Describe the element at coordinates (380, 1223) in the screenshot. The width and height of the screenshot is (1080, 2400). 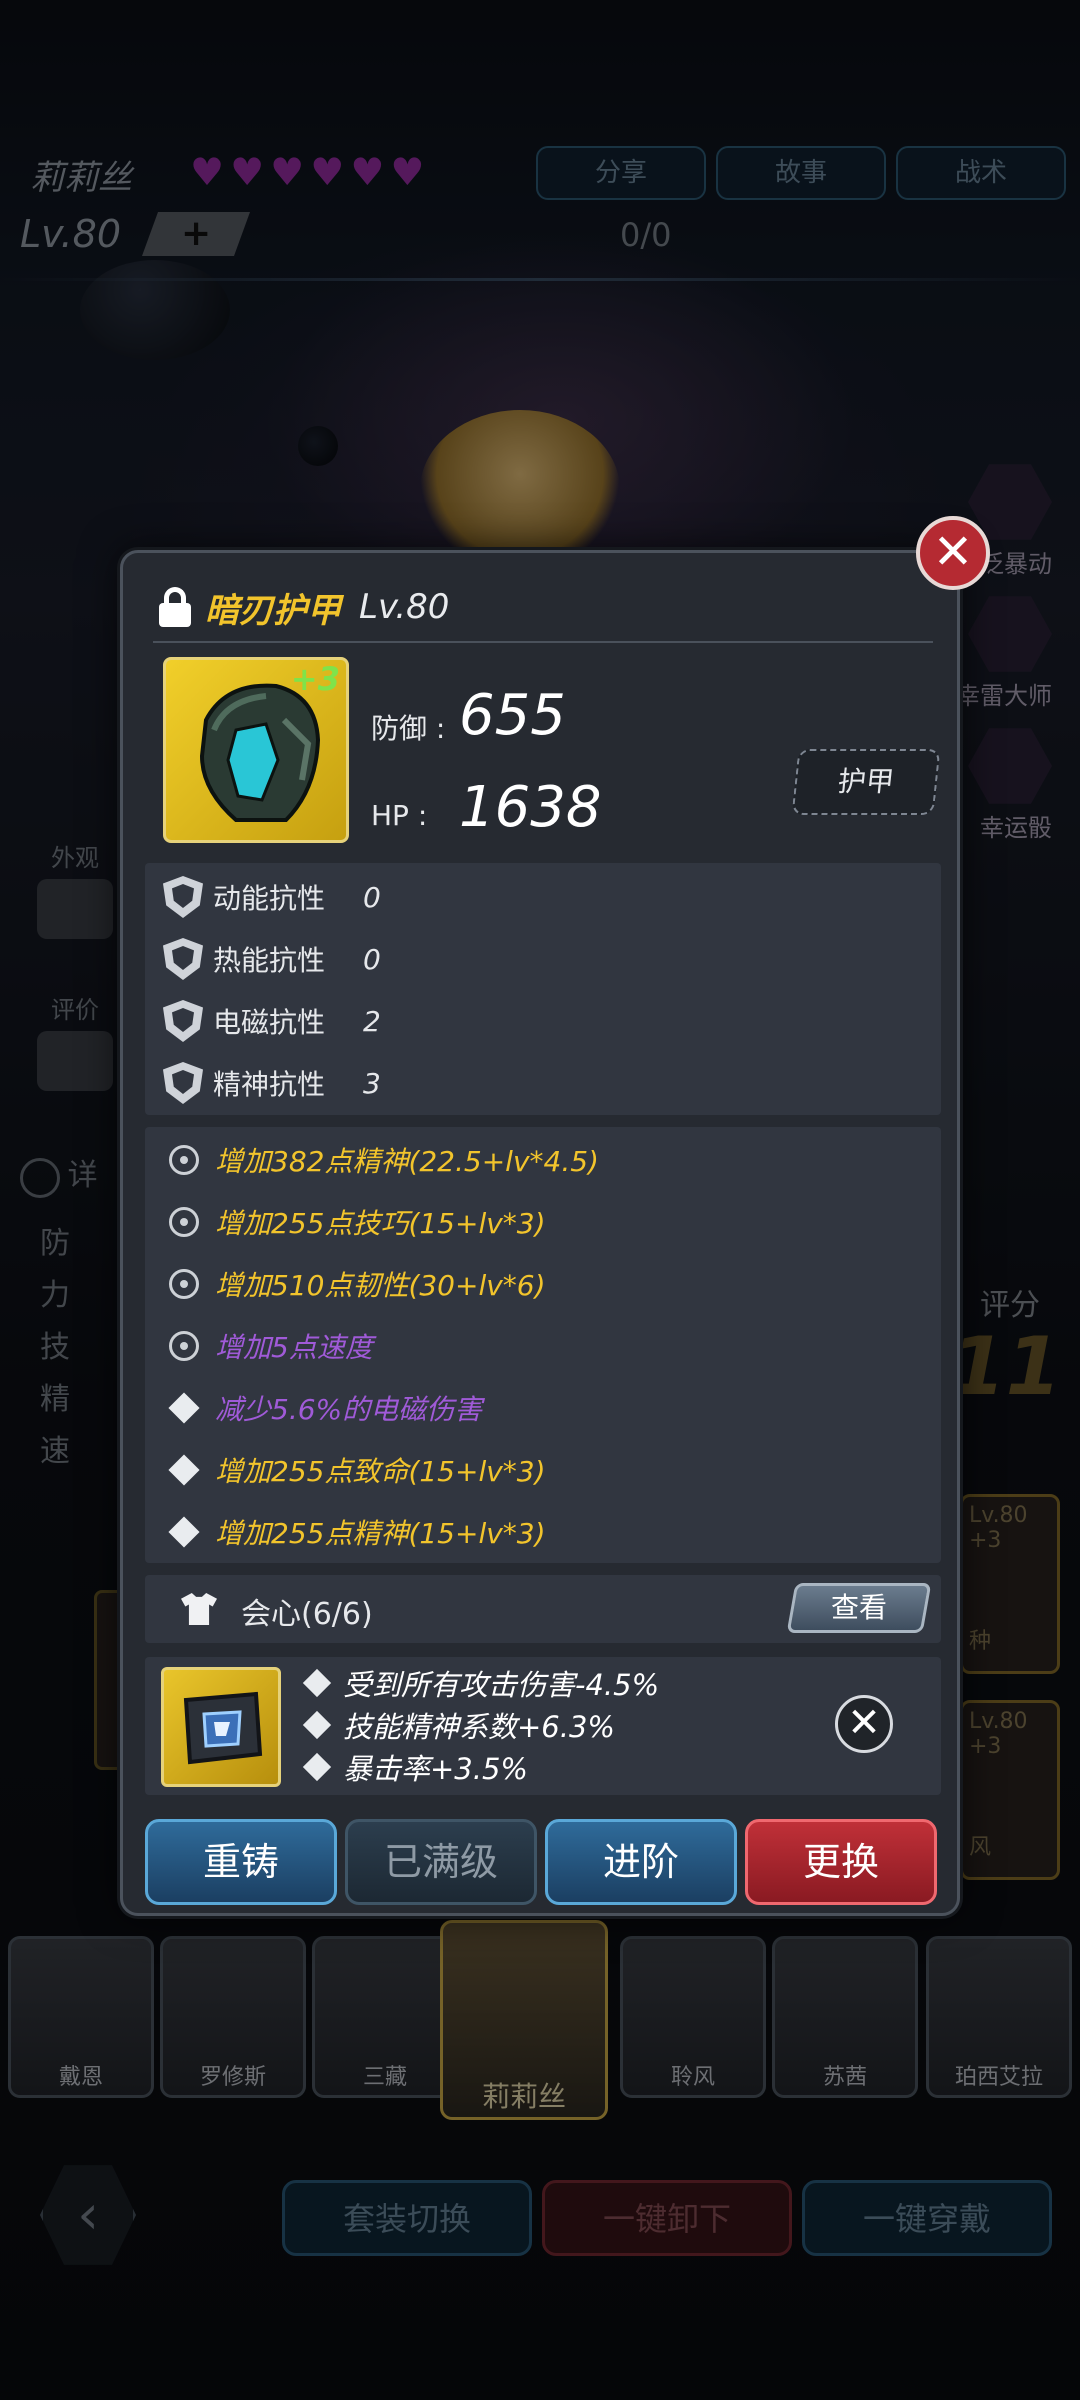
I see `attribute-text: 增加255点技巧(15+lv*3)` at that location.